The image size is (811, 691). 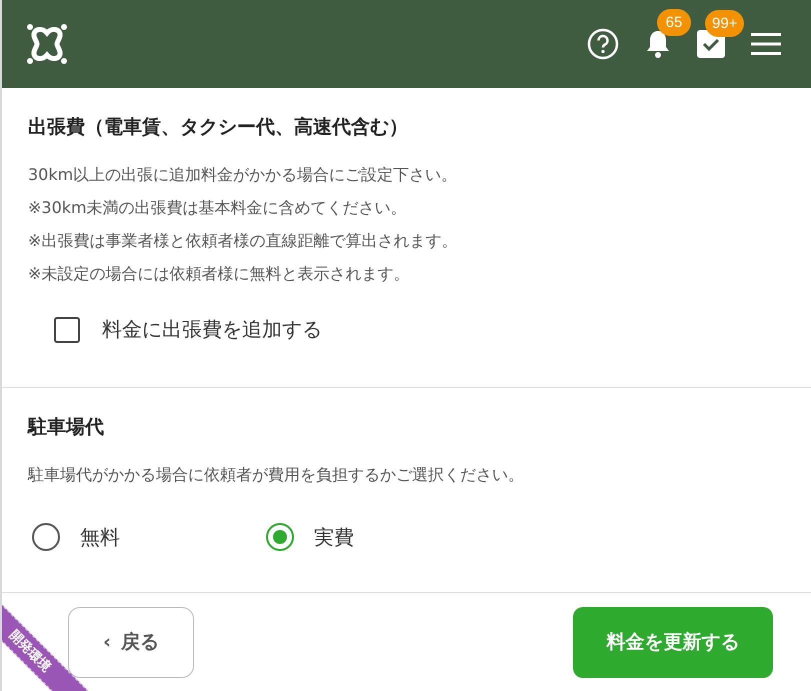 What do you see at coordinates (218, 208) in the screenshot?
I see `description-text: ※30km未満の出張費は基本料金に含めてください。` at bounding box center [218, 208].